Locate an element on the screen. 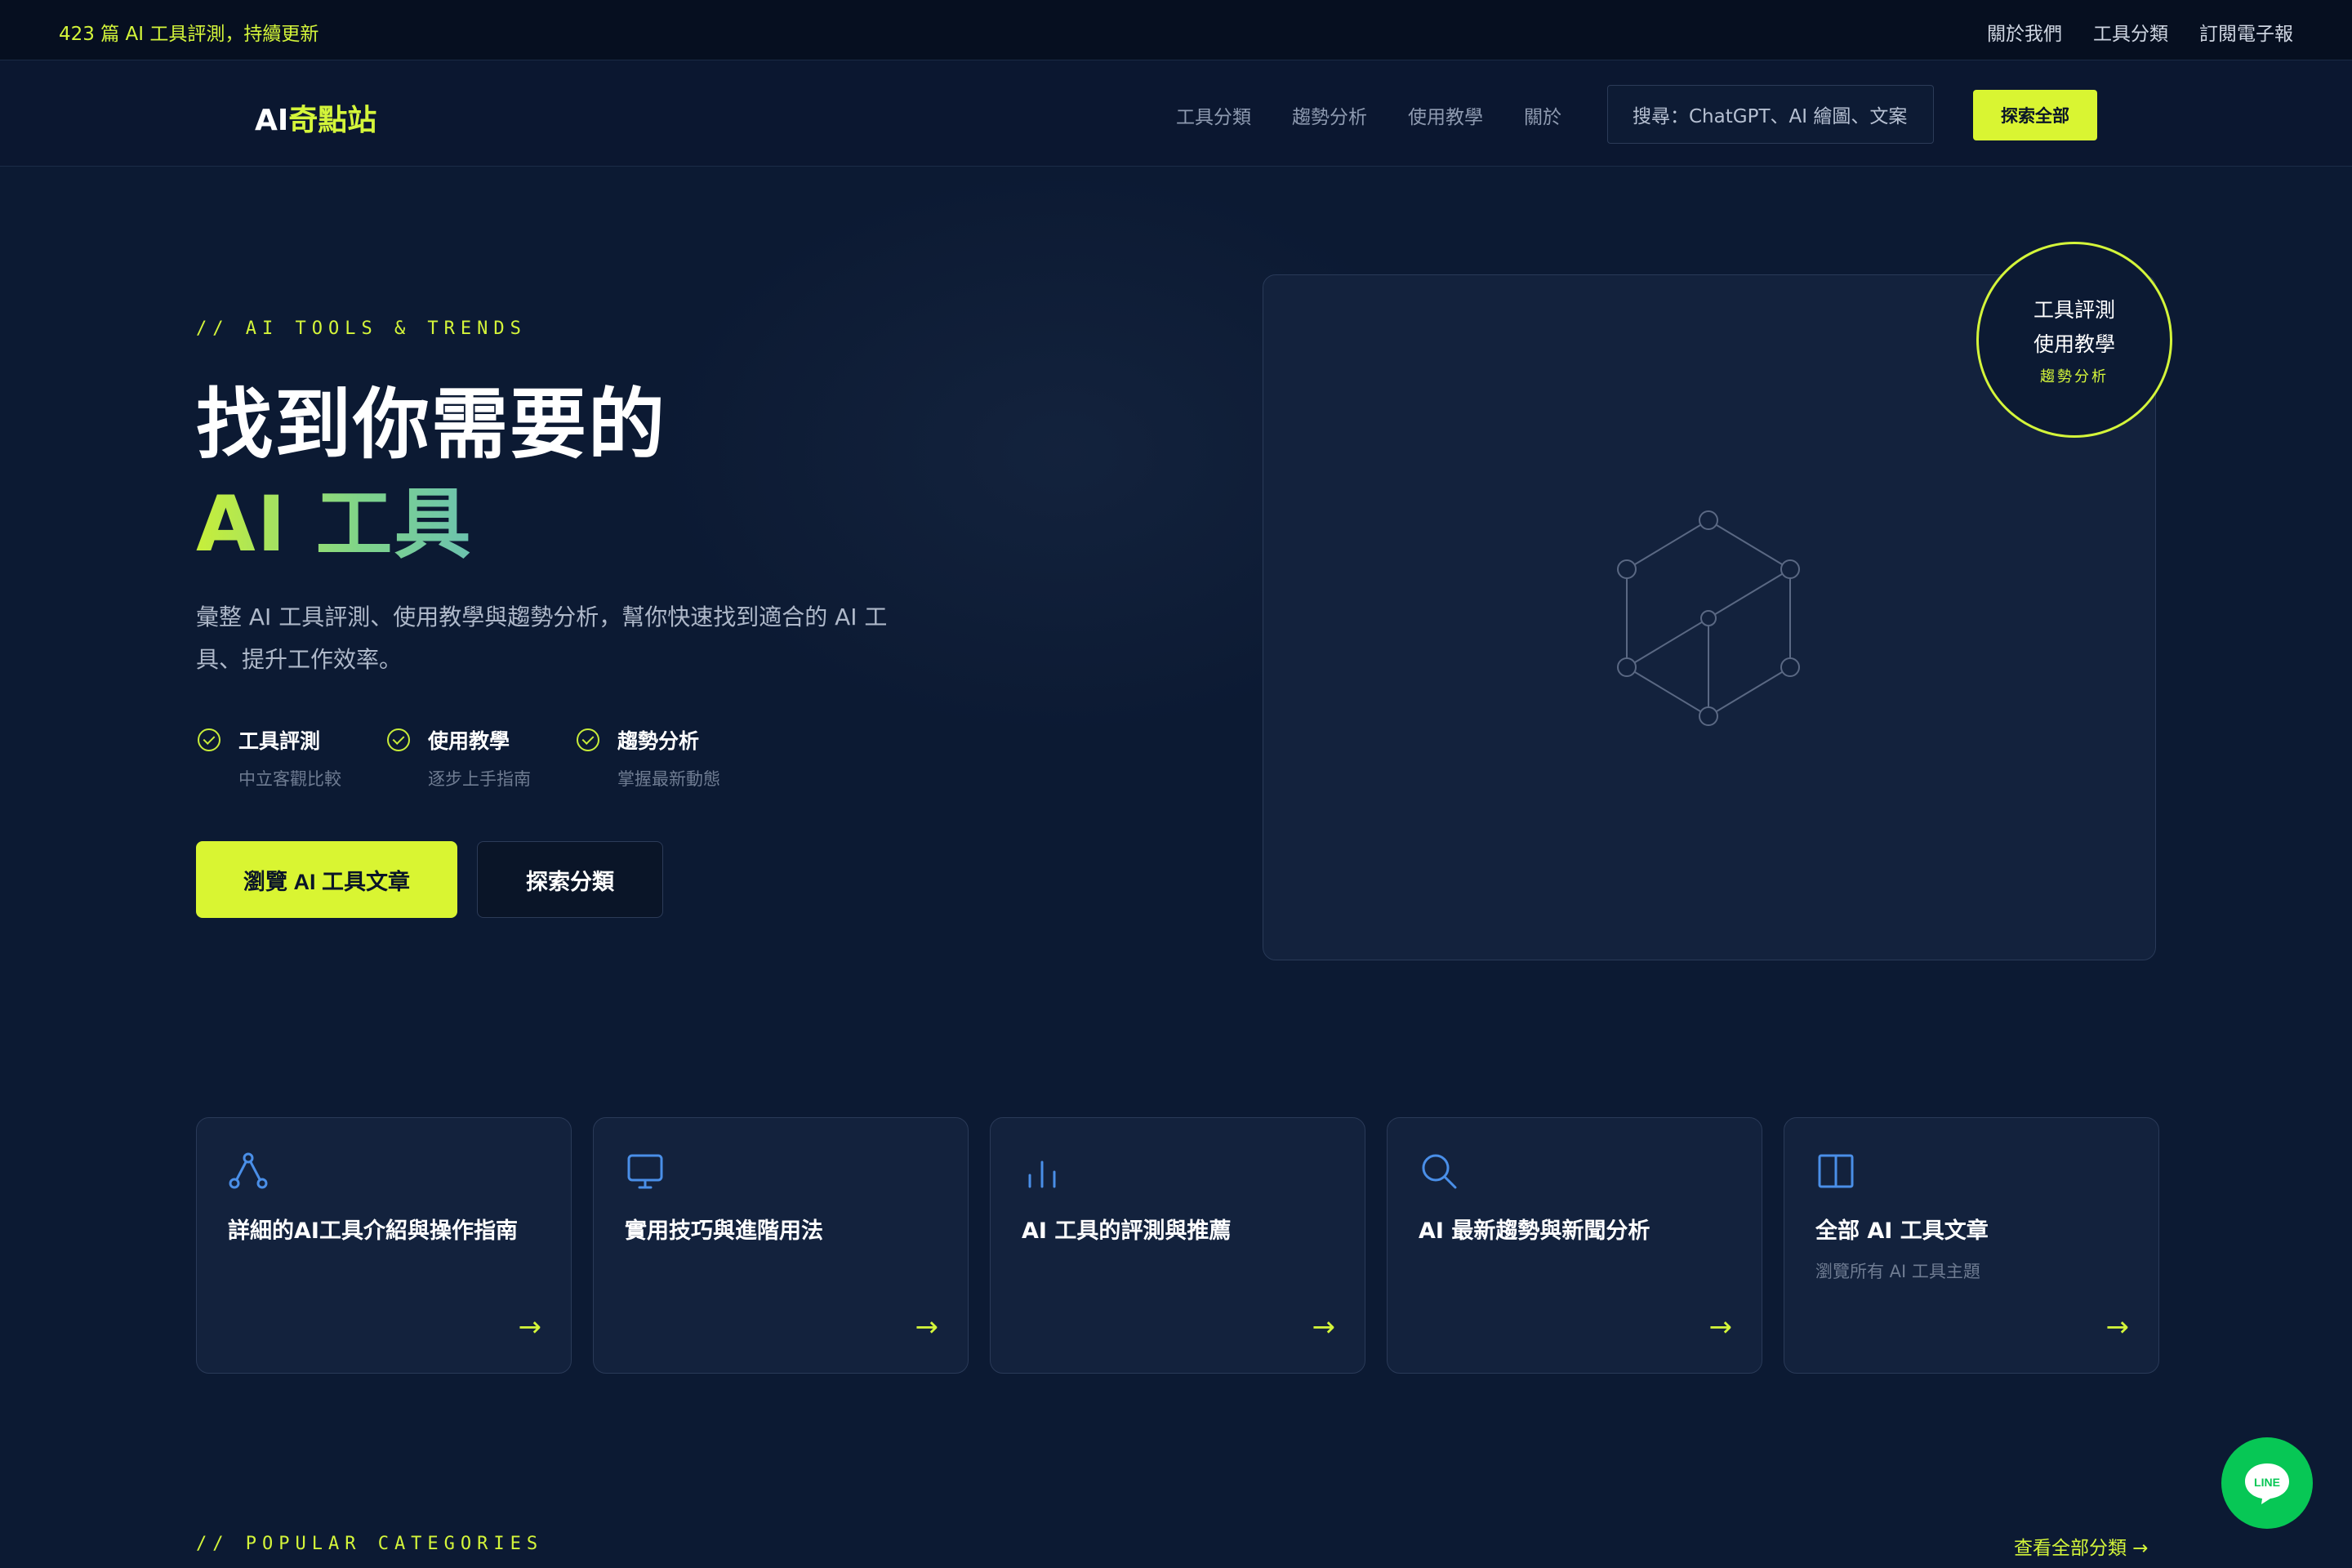 The height and width of the screenshot is (1568, 2352). feature-title: 趨勢分析 is located at coordinates (658, 741).